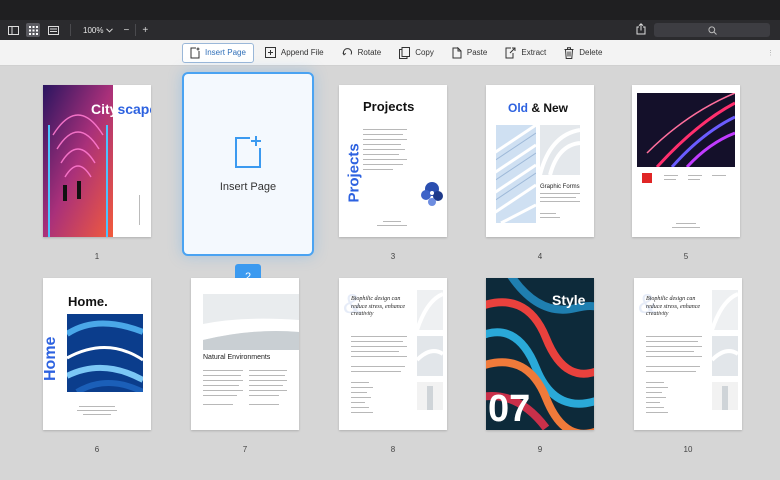  What do you see at coordinates (354, 173) in the screenshot?
I see `page-3-vertical-title: Projects` at bounding box center [354, 173].